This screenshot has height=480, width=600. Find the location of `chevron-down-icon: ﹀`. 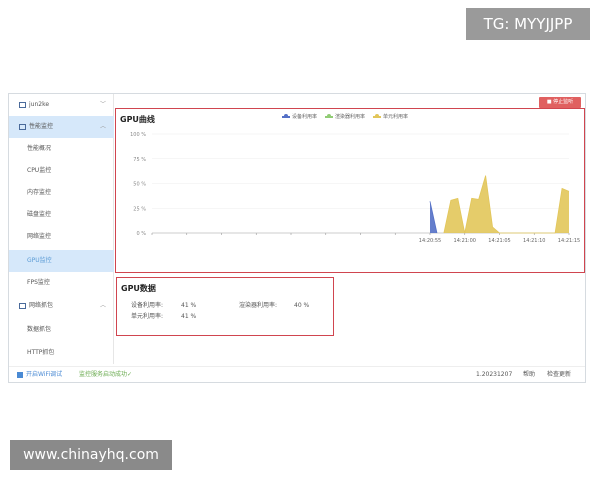

chevron-down-icon: ﹀ is located at coordinates (102, 104).